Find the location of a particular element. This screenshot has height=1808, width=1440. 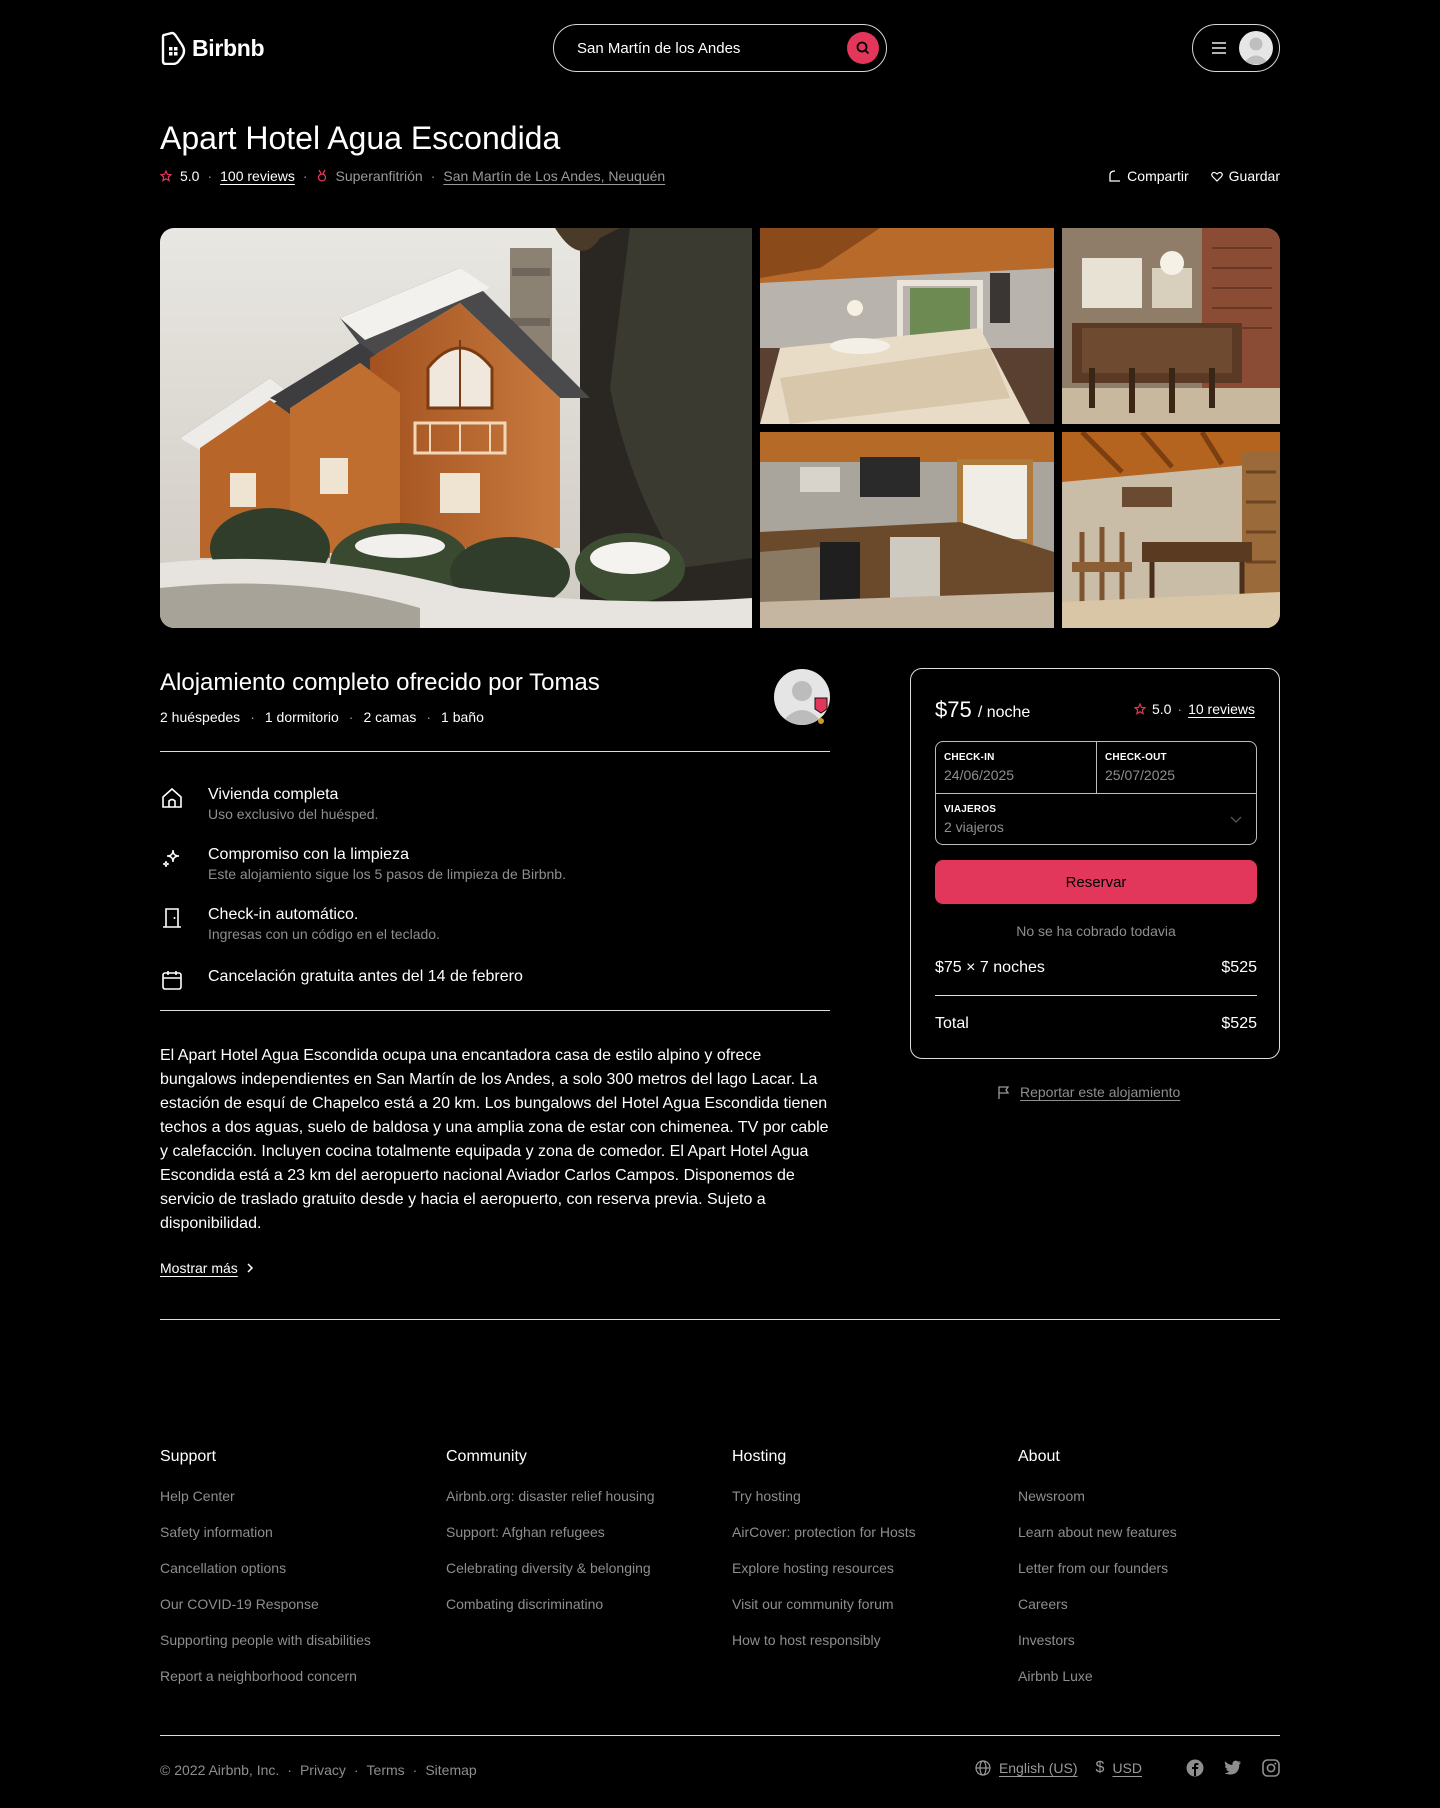

footer-link: Cancellation options is located at coordinates (295, 1578).